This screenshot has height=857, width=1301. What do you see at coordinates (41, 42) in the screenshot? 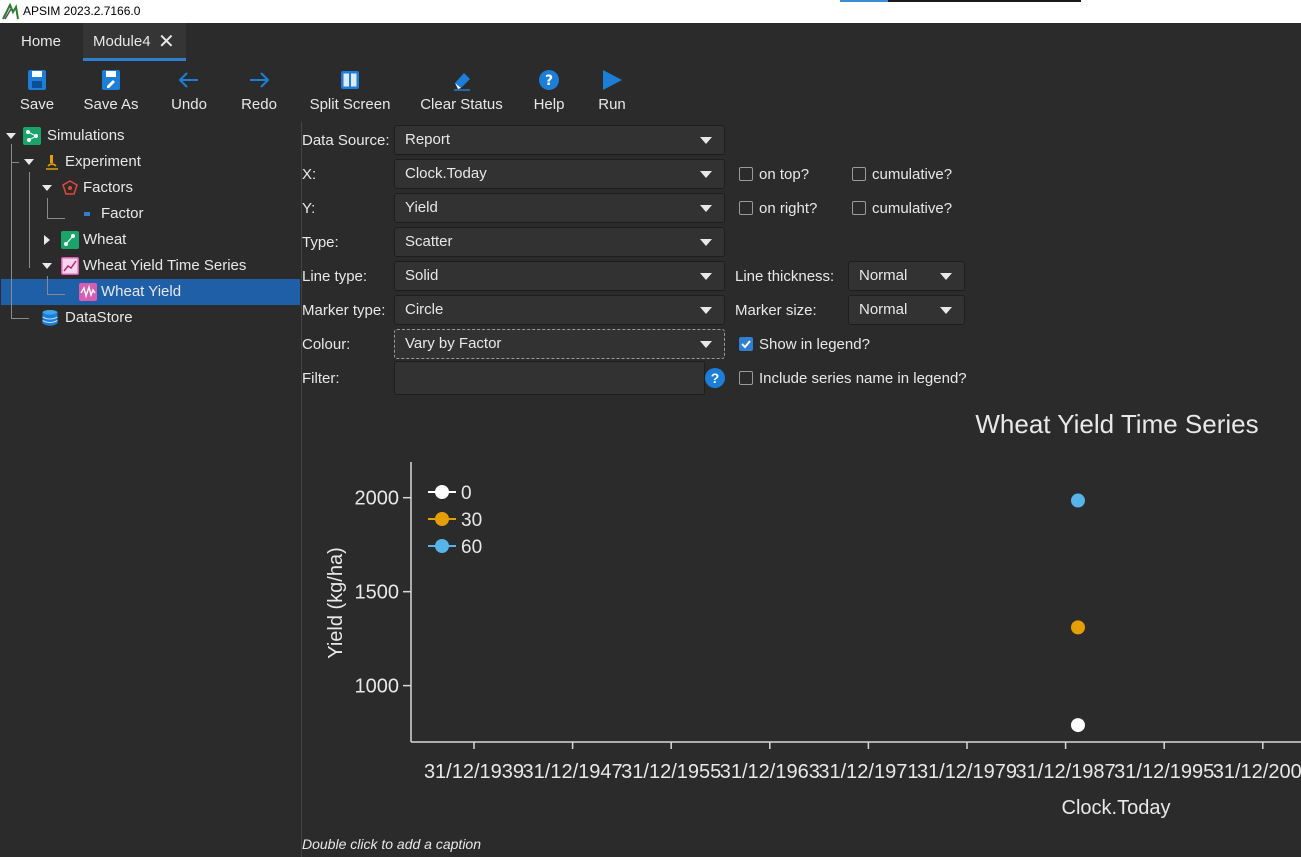
I see `tab-home: Home` at bounding box center [41, 42].